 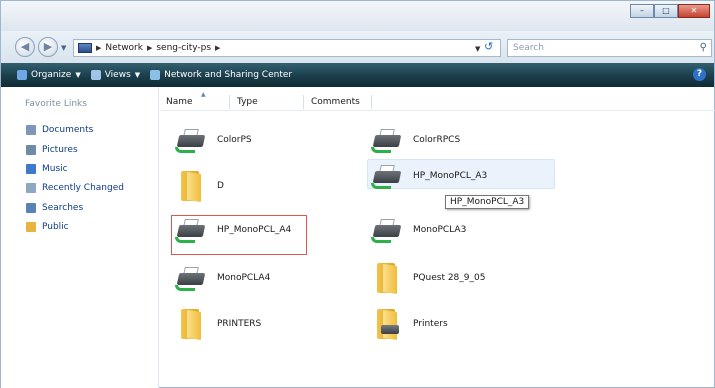 I want to click on list-item: HP_MonoPCL_A4, so click(x=233, y=230).